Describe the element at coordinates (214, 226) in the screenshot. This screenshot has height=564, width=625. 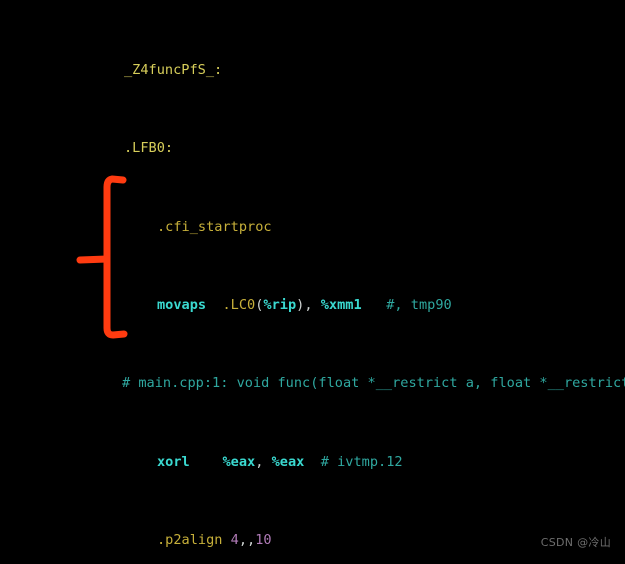
I see `directive: .cfi_startproc` at that location.